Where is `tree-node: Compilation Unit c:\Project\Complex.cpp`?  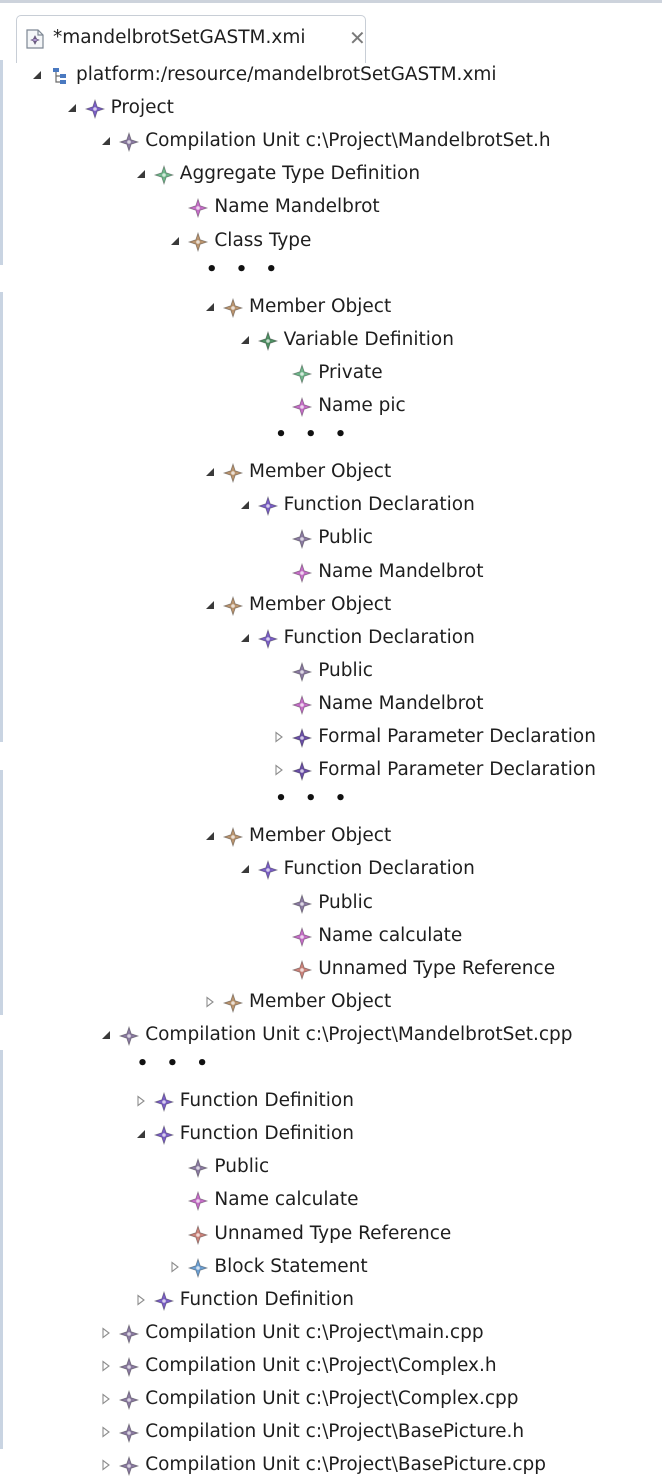
tree-node: Compilation Unit c:\Project\Complex.cpp is located at coordinates (369, 1400).